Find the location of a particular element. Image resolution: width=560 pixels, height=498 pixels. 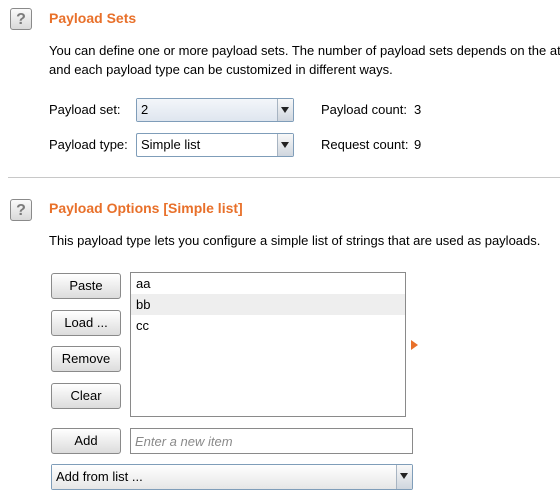

payload-set-select: 2 is located at coordinates (215, 110).